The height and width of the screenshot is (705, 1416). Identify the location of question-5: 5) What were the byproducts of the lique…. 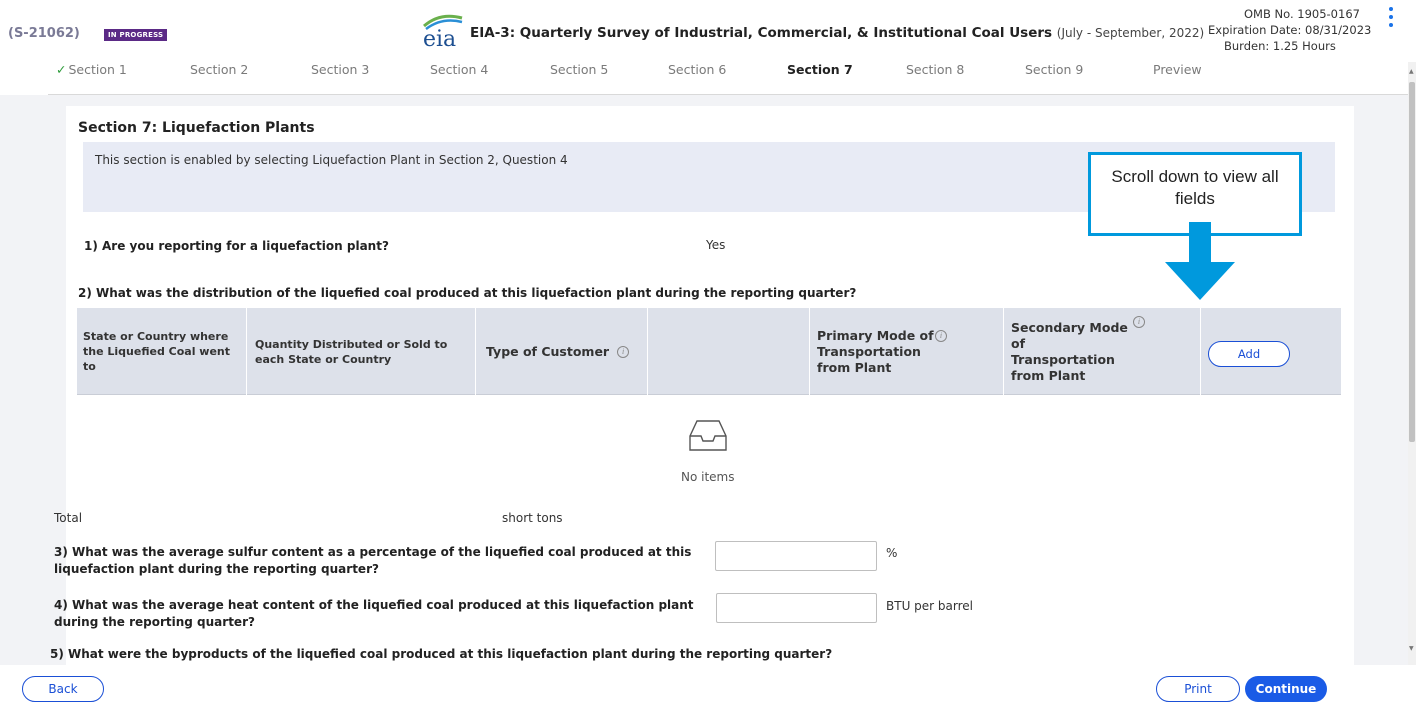
(441, 654).